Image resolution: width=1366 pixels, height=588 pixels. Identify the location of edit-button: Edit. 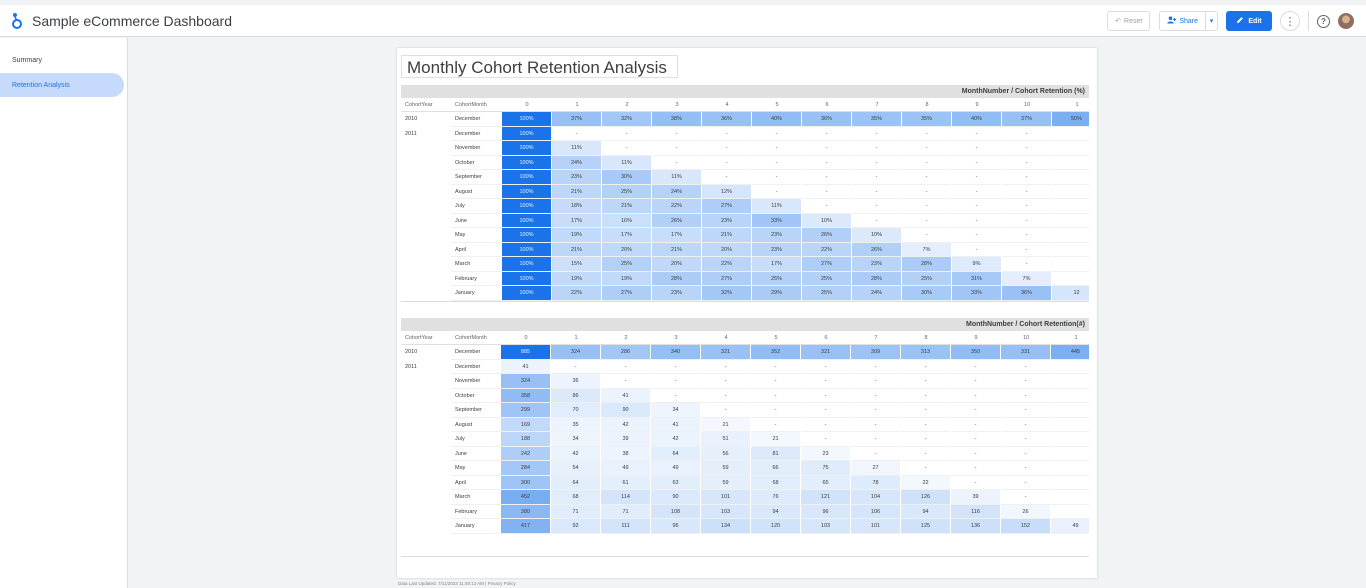
(1249, 21).